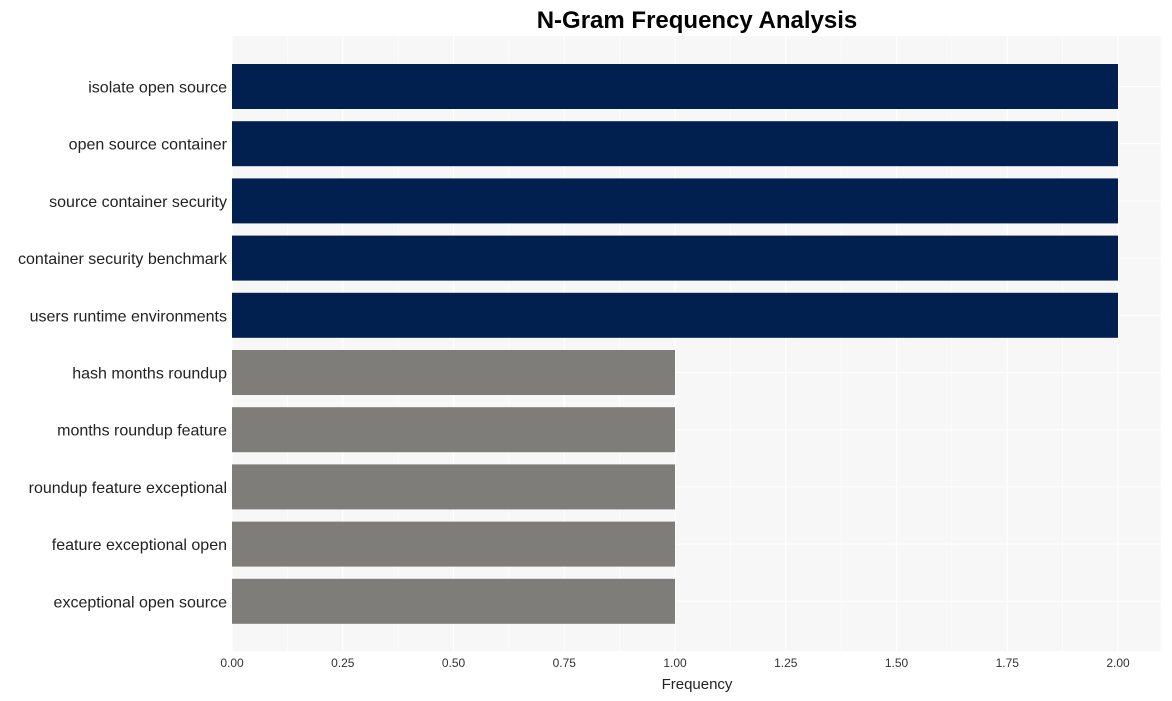  I want to click on y-tick-label: roundup feature exceptional, so click(128, 488).